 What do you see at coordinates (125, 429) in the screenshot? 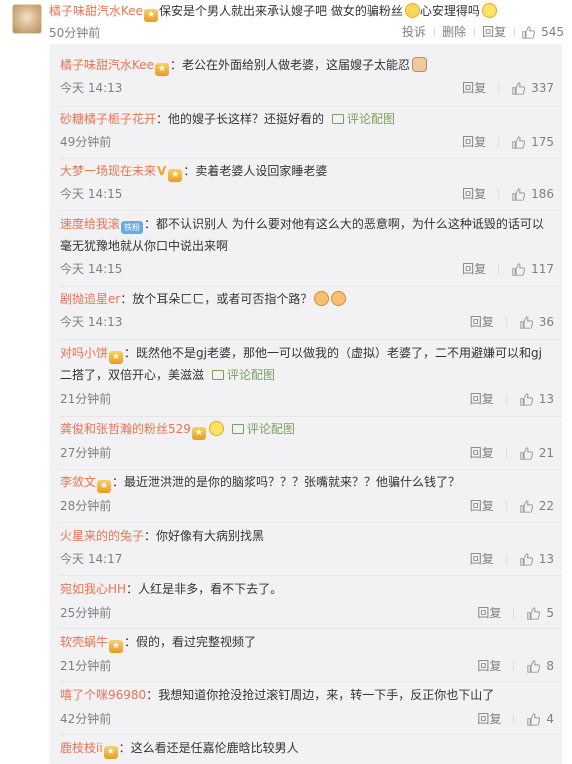
I see `reply-author: 龚俊和张哲瀚的粉丝529` at bounding box center [125, 429].